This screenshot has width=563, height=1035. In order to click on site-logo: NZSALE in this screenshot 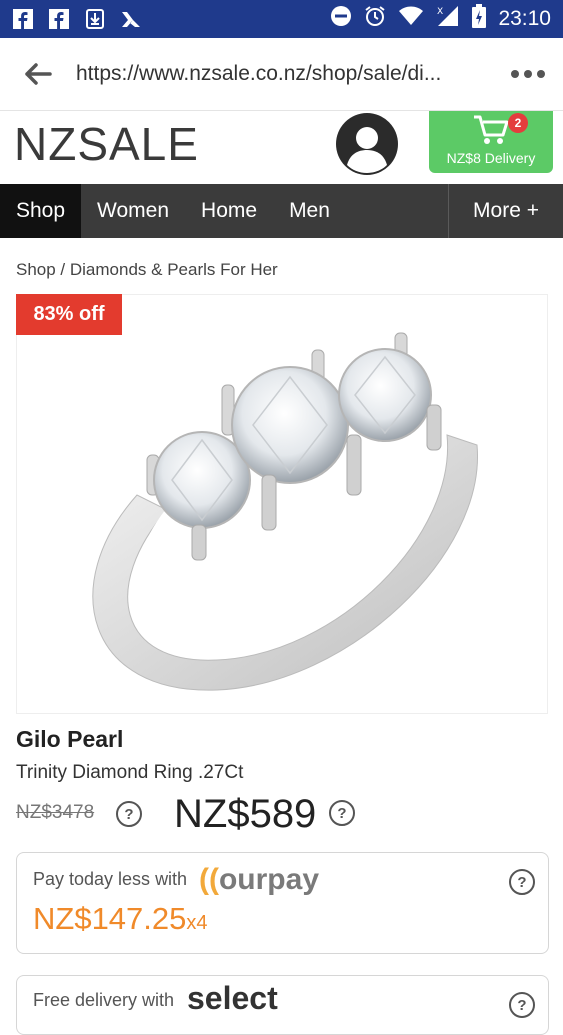, I will do `click(106, 144)`.